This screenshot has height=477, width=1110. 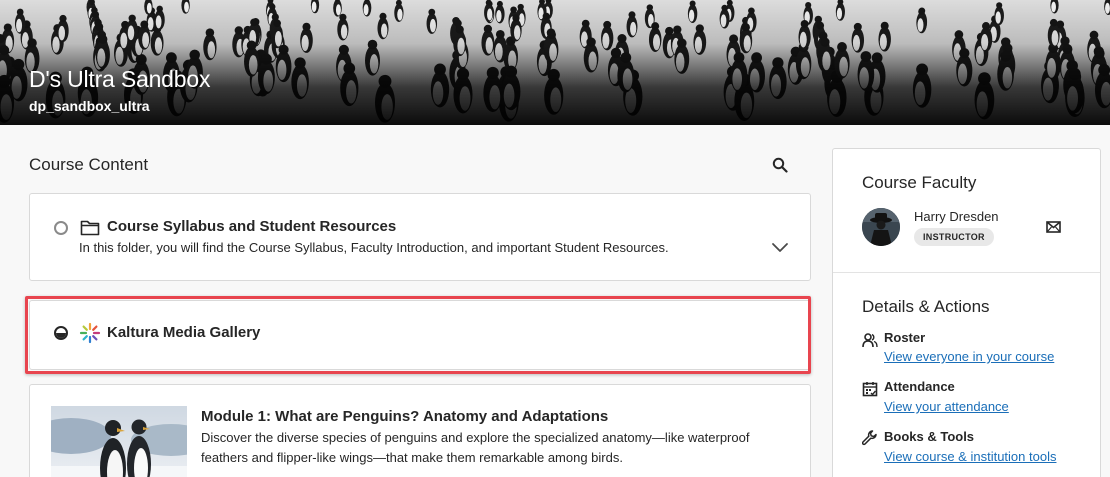 I want to click on details-actions-heading: Details & Actions, so click(x=926, y=306).